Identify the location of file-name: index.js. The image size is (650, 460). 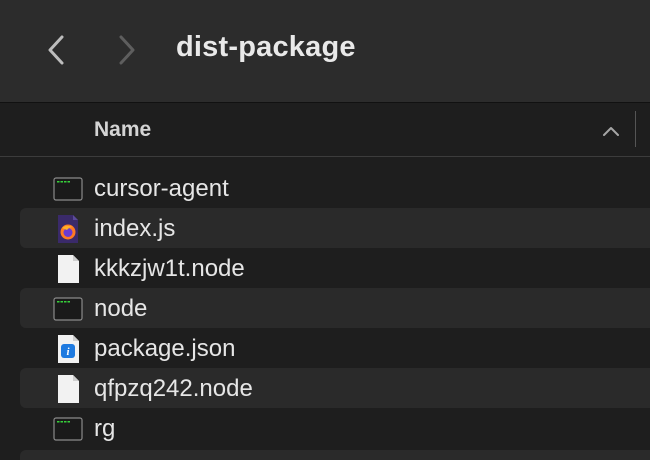
(135, 228).